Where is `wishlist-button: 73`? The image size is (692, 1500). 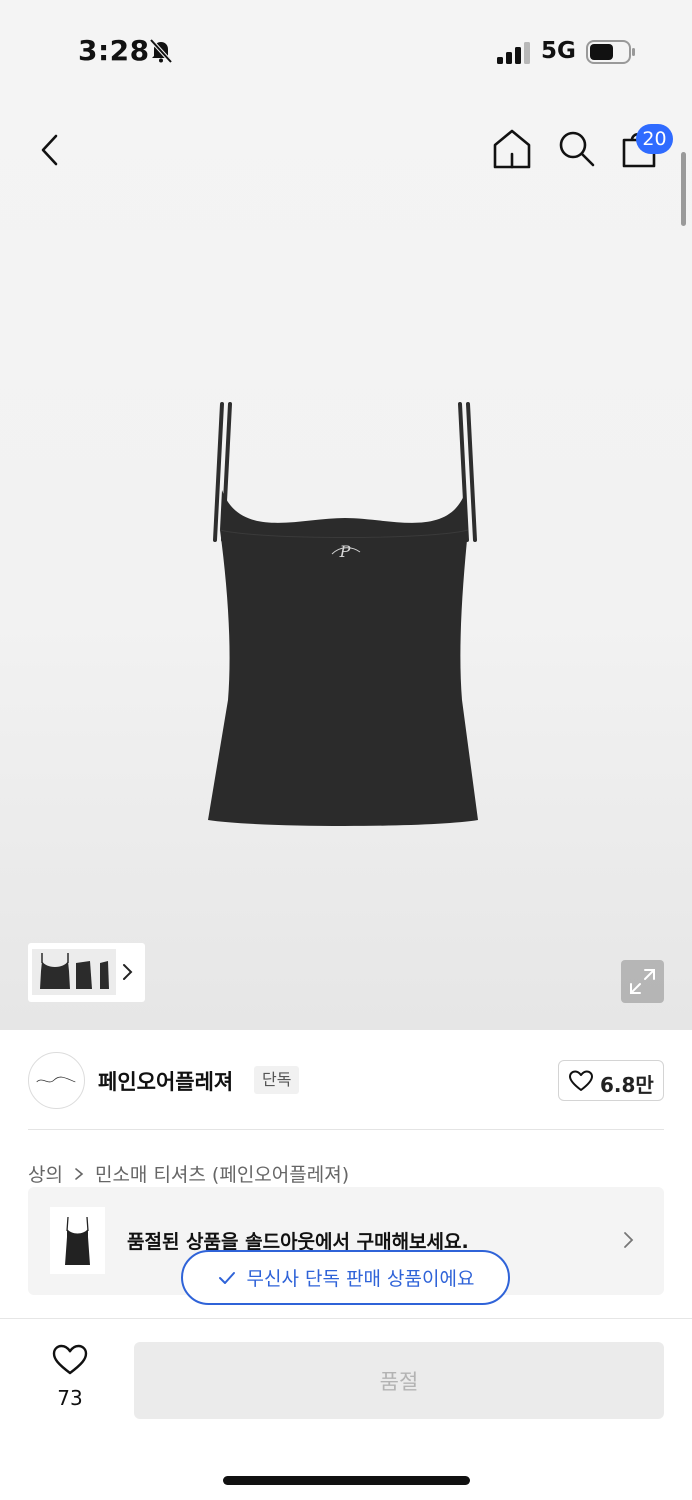
wishlist-button: 73 is located at coordinates (70, 1377).